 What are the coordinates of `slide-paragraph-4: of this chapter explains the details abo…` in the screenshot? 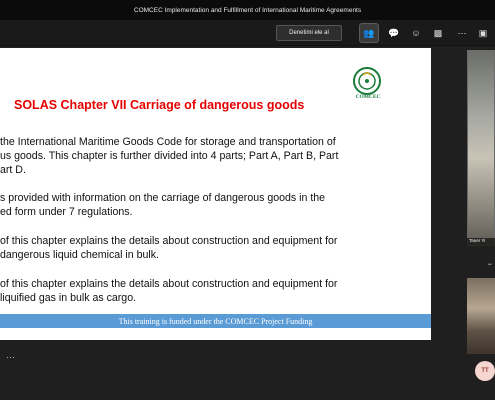 It's located at (210, 291).